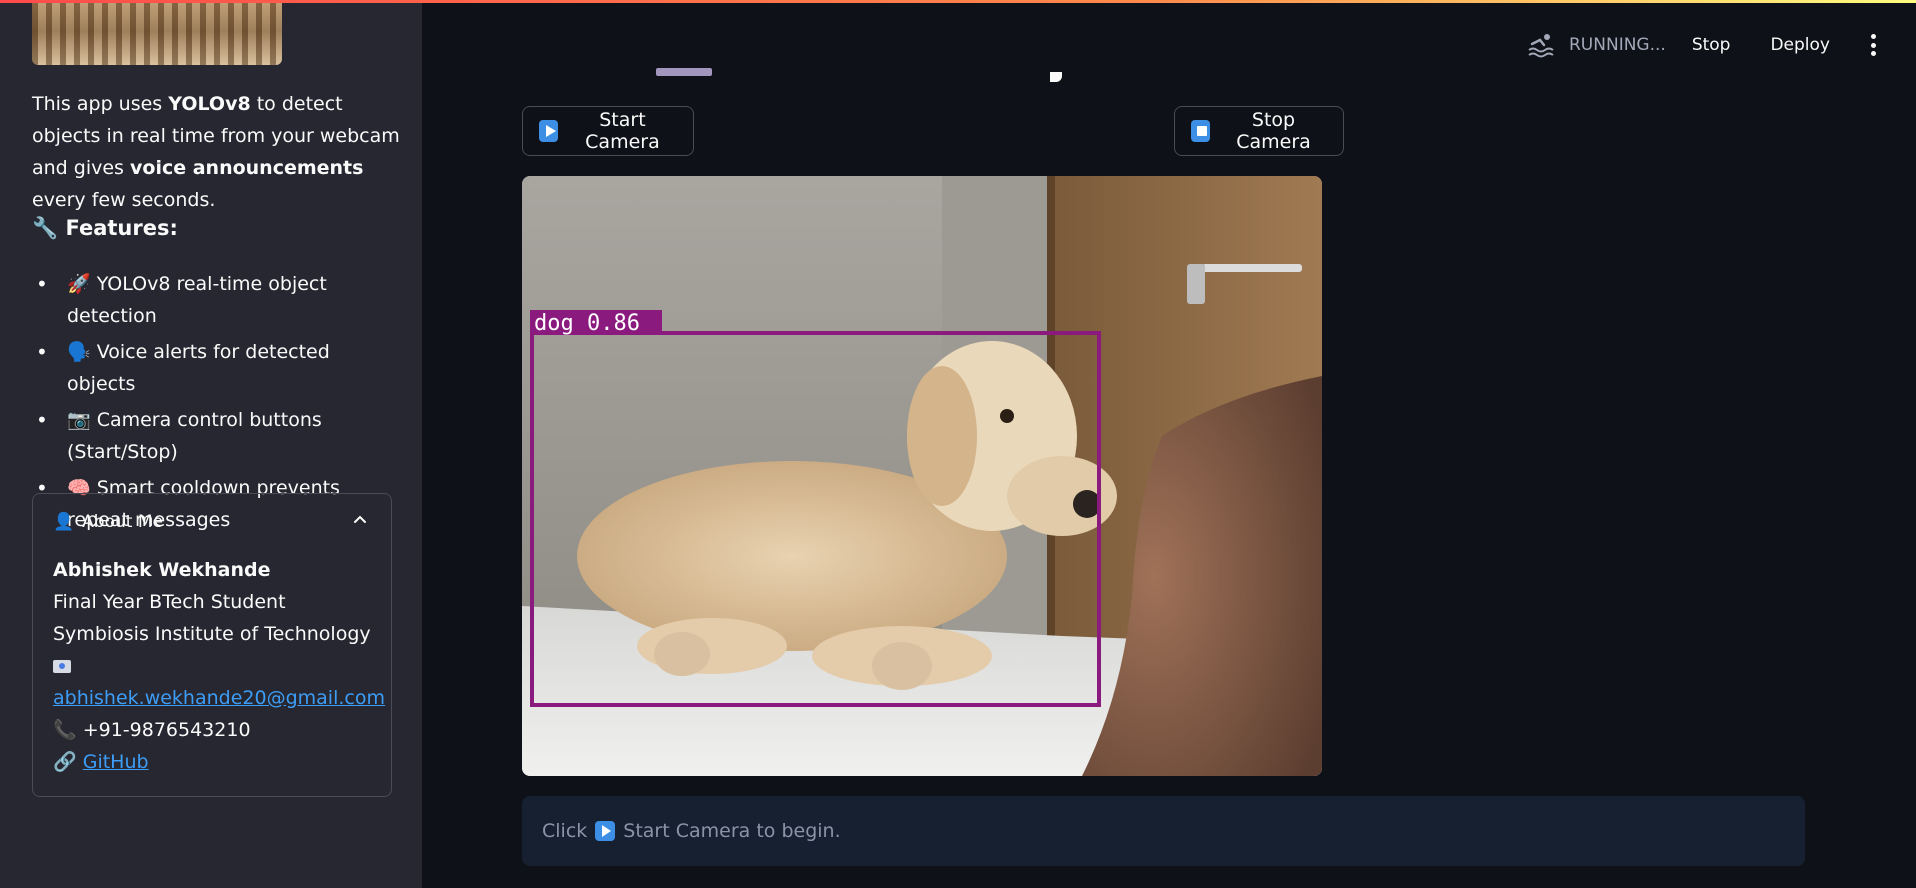 The width and height of the screenshot is (1916, 888). What do you see at coordinates (64, 522) in the screenshot?
I see `person-icon: 👤` at bounding box center [64, 522].